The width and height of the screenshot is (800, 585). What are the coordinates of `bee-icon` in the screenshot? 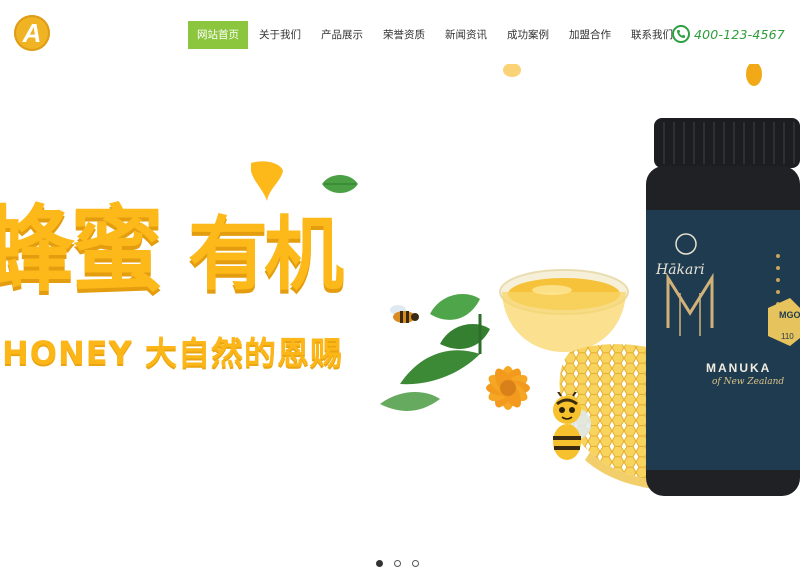 It's located at (404, 314).